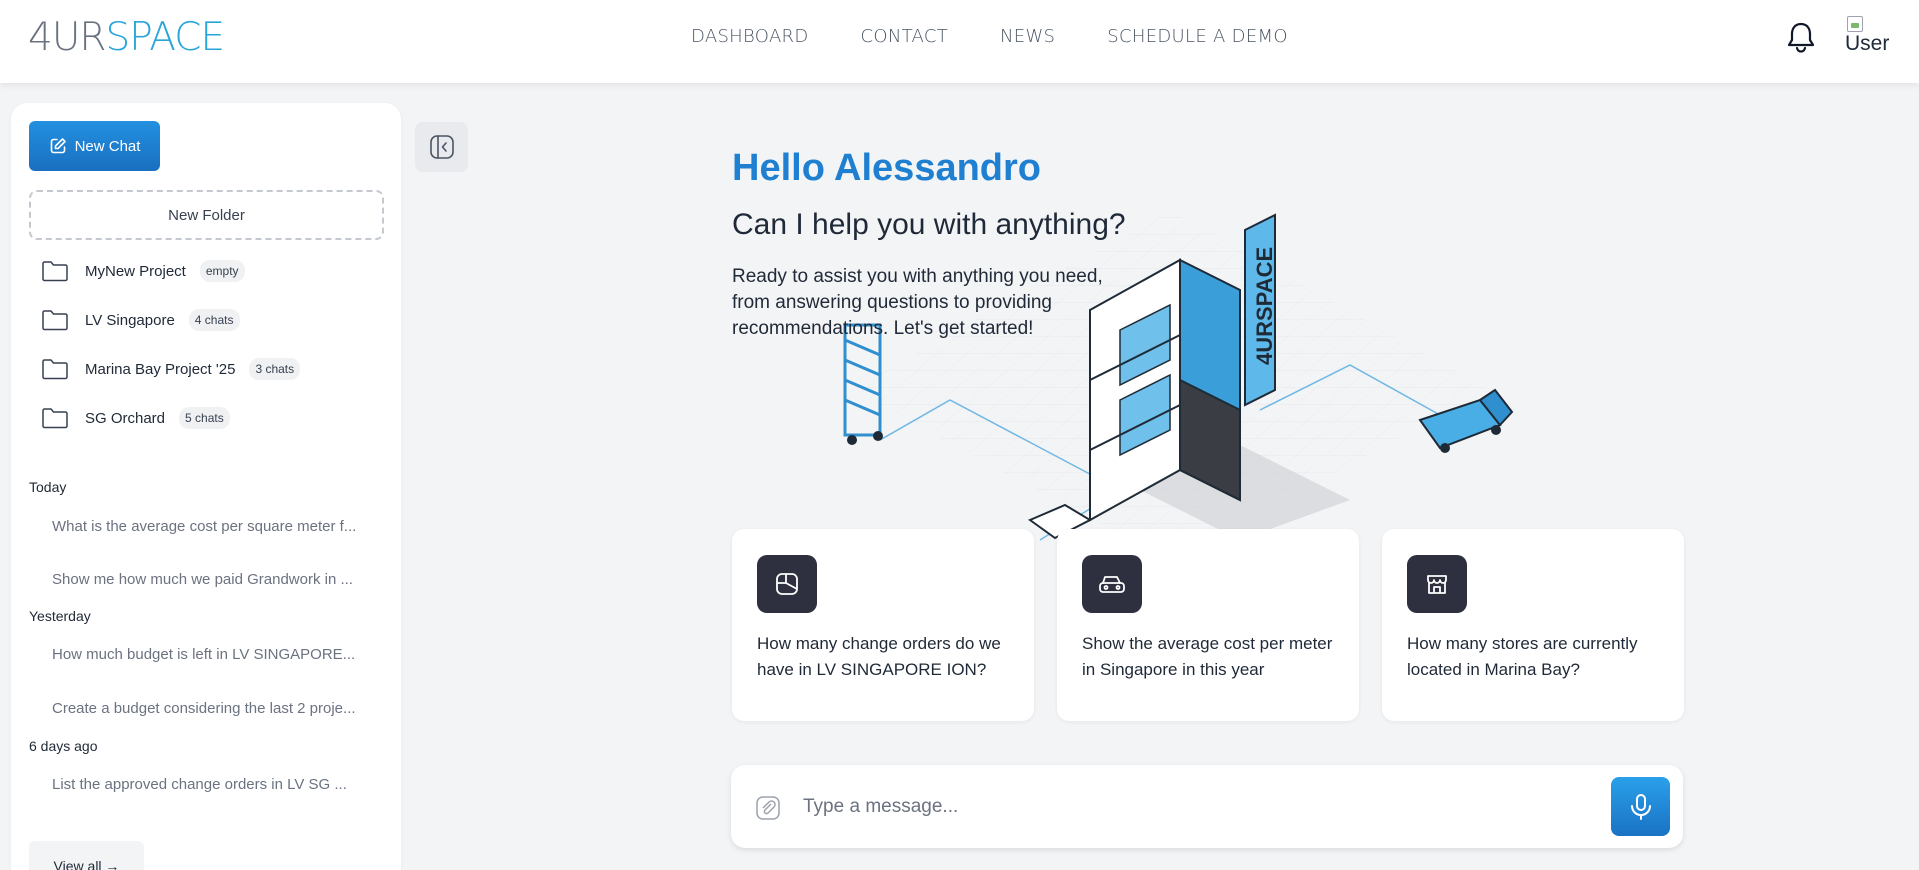 The image size is (1919, 870). Describe the element at coordinates (86, 864) in the screenshot. I see `view-all-label: View all →` at that location.